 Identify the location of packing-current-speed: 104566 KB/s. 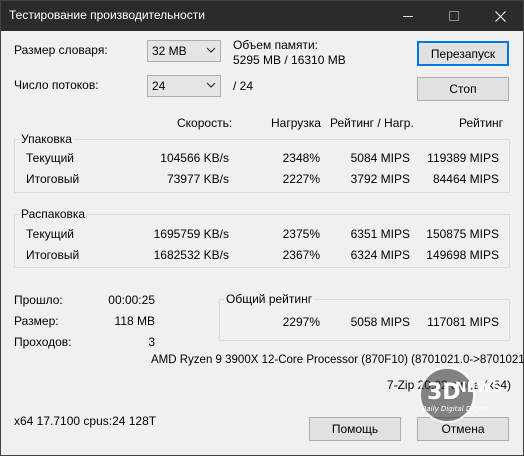
(194, 158).